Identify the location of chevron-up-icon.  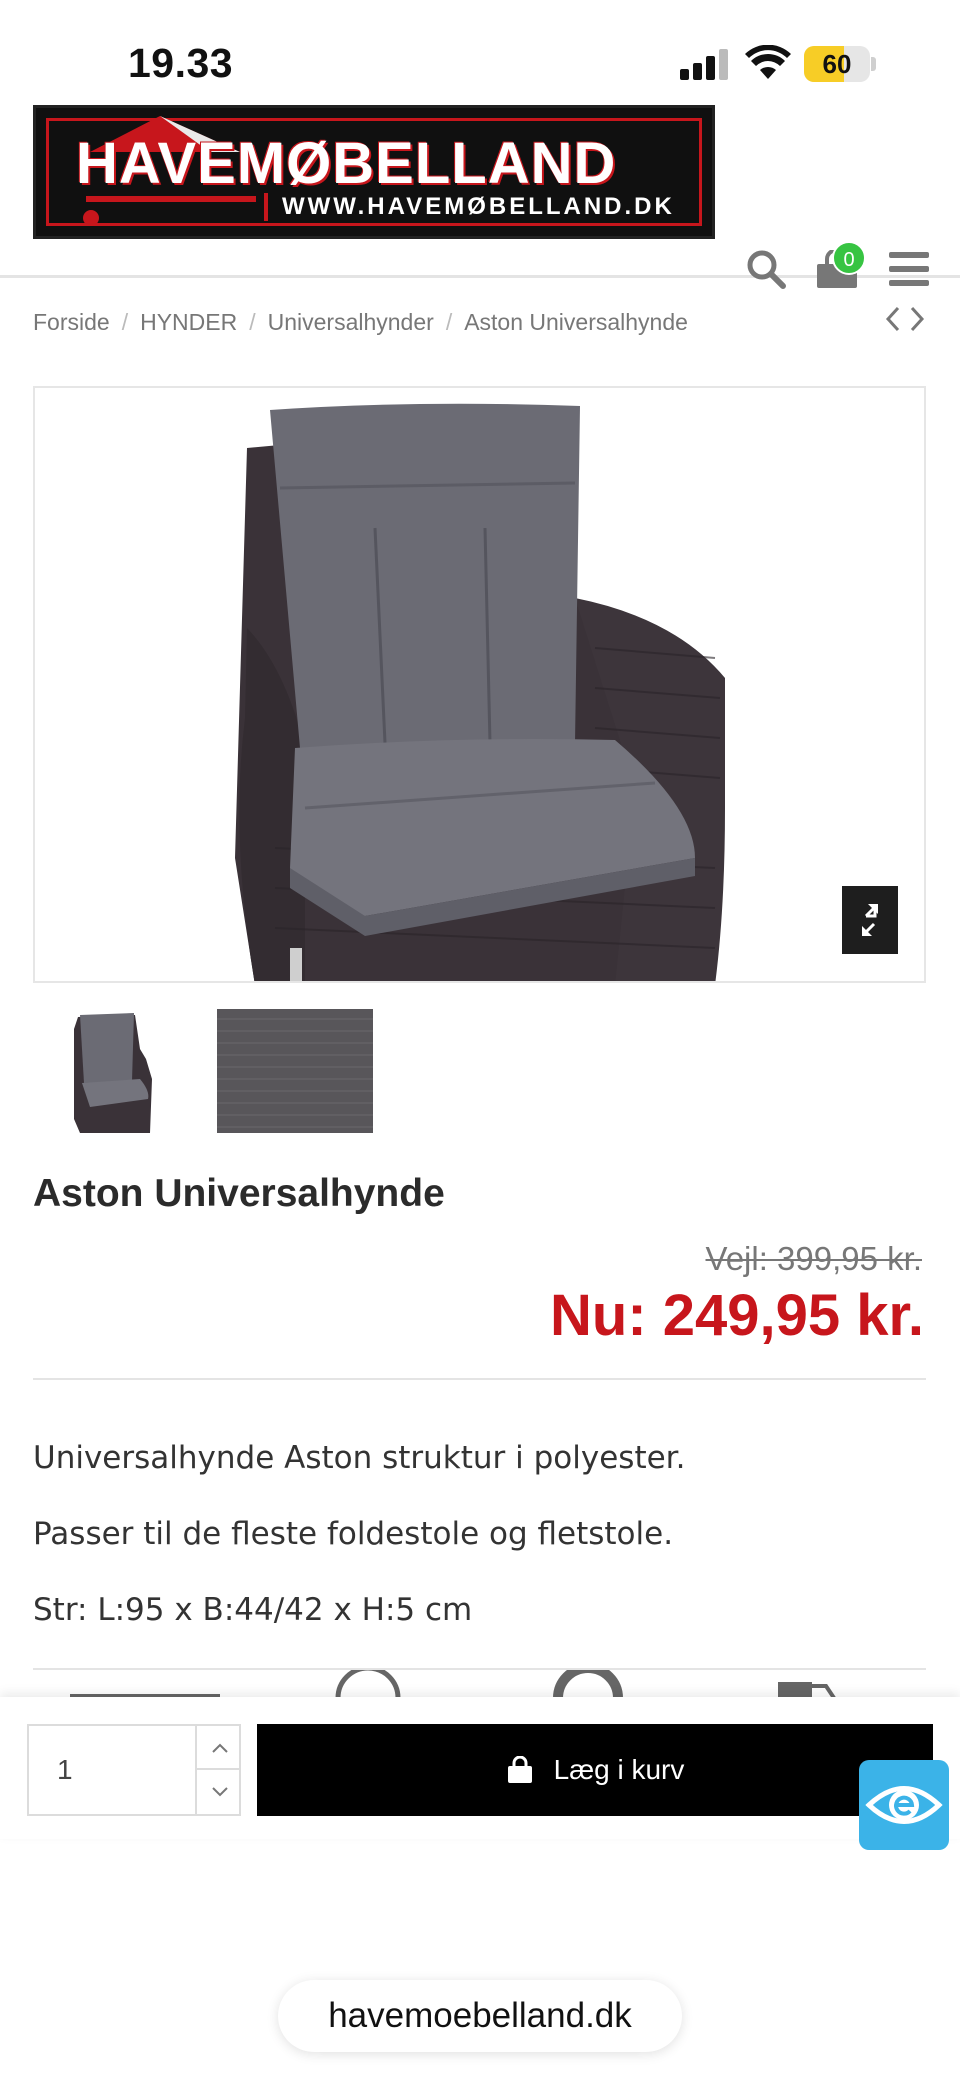
(220, 1748).